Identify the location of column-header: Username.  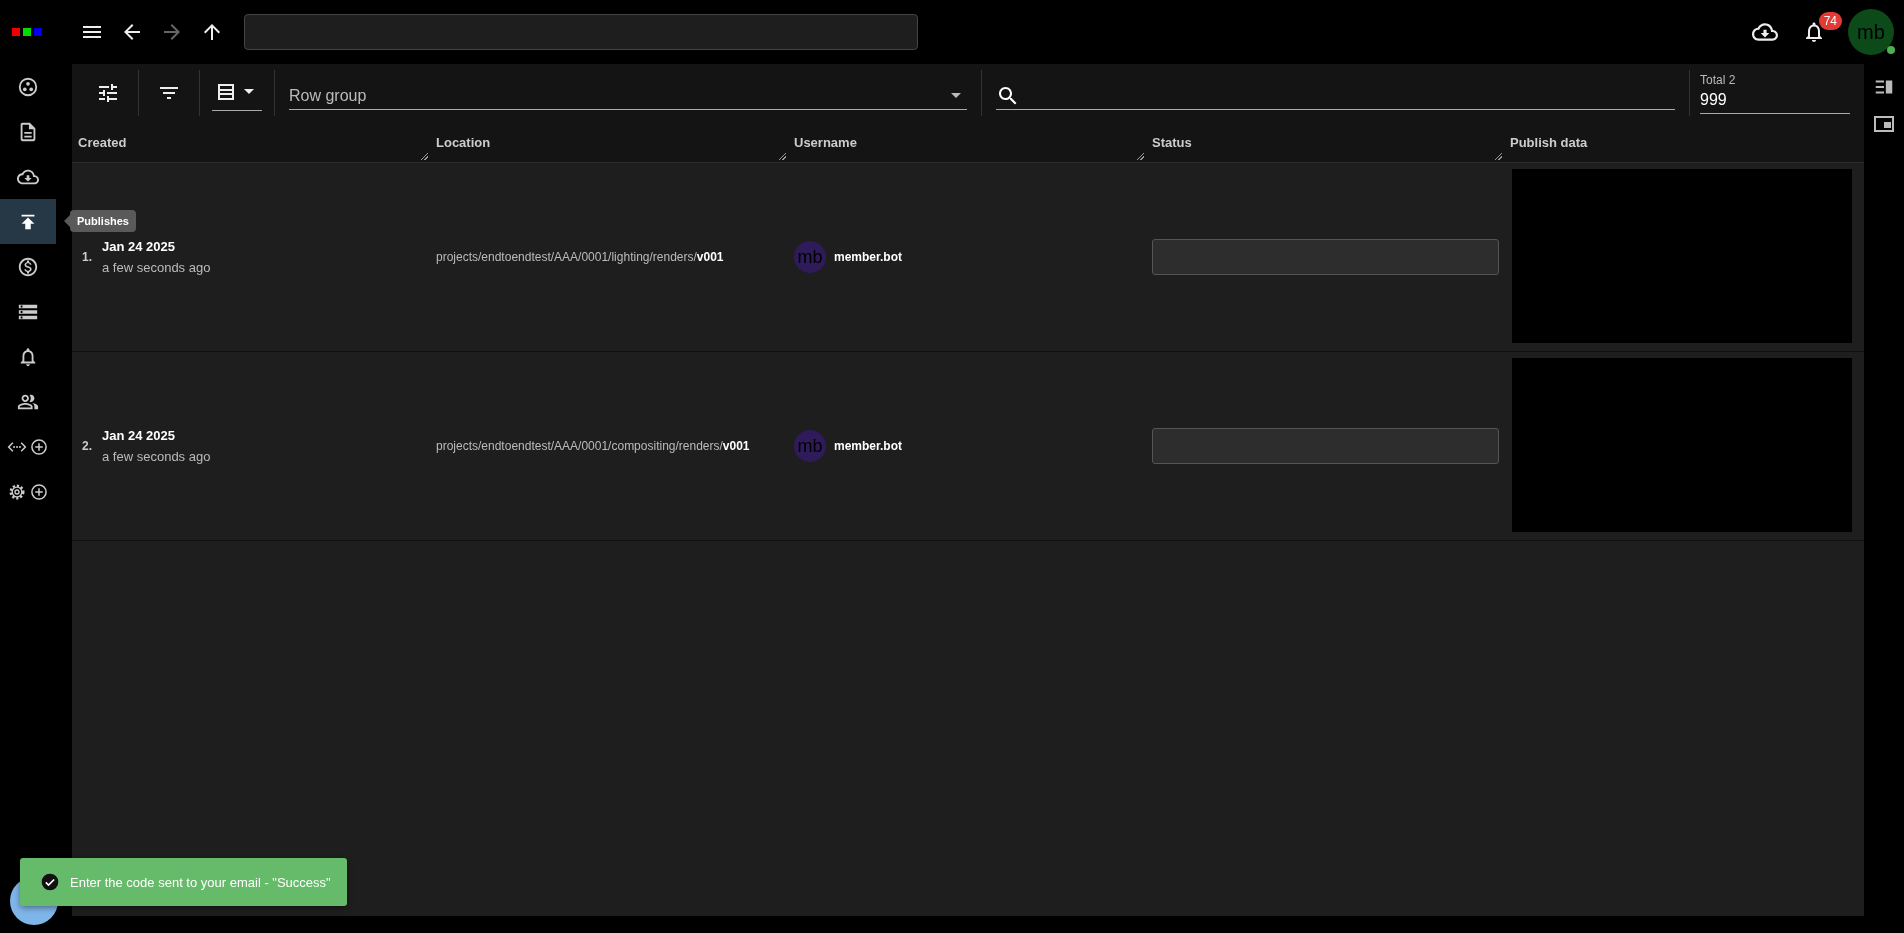
(825, 142).